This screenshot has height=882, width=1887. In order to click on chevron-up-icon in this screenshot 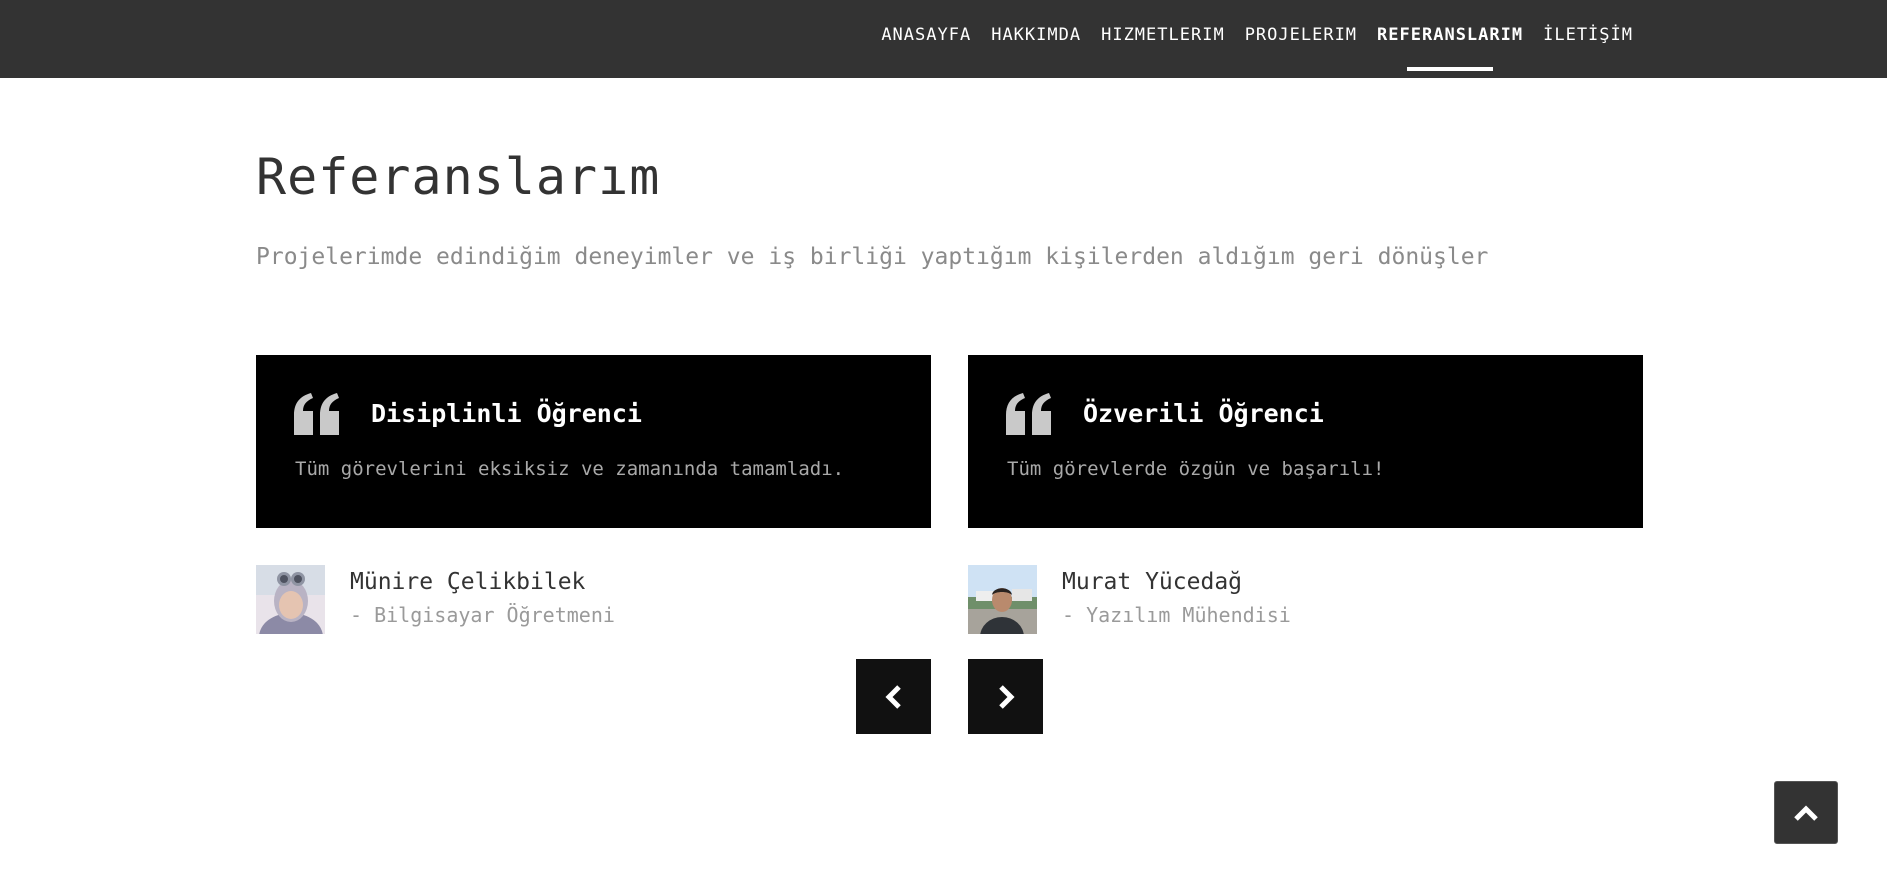, I will do `click(1806, 812)`.